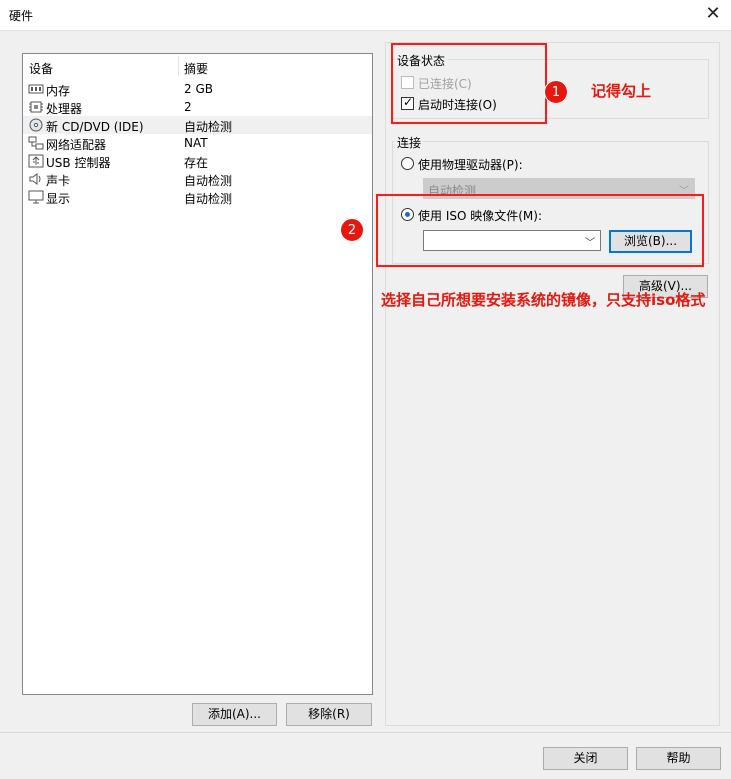  What do you see at coordinates (41, 68) in the screenshot?
I see `column-header-device: 设备` at bounding box center [41, 68].